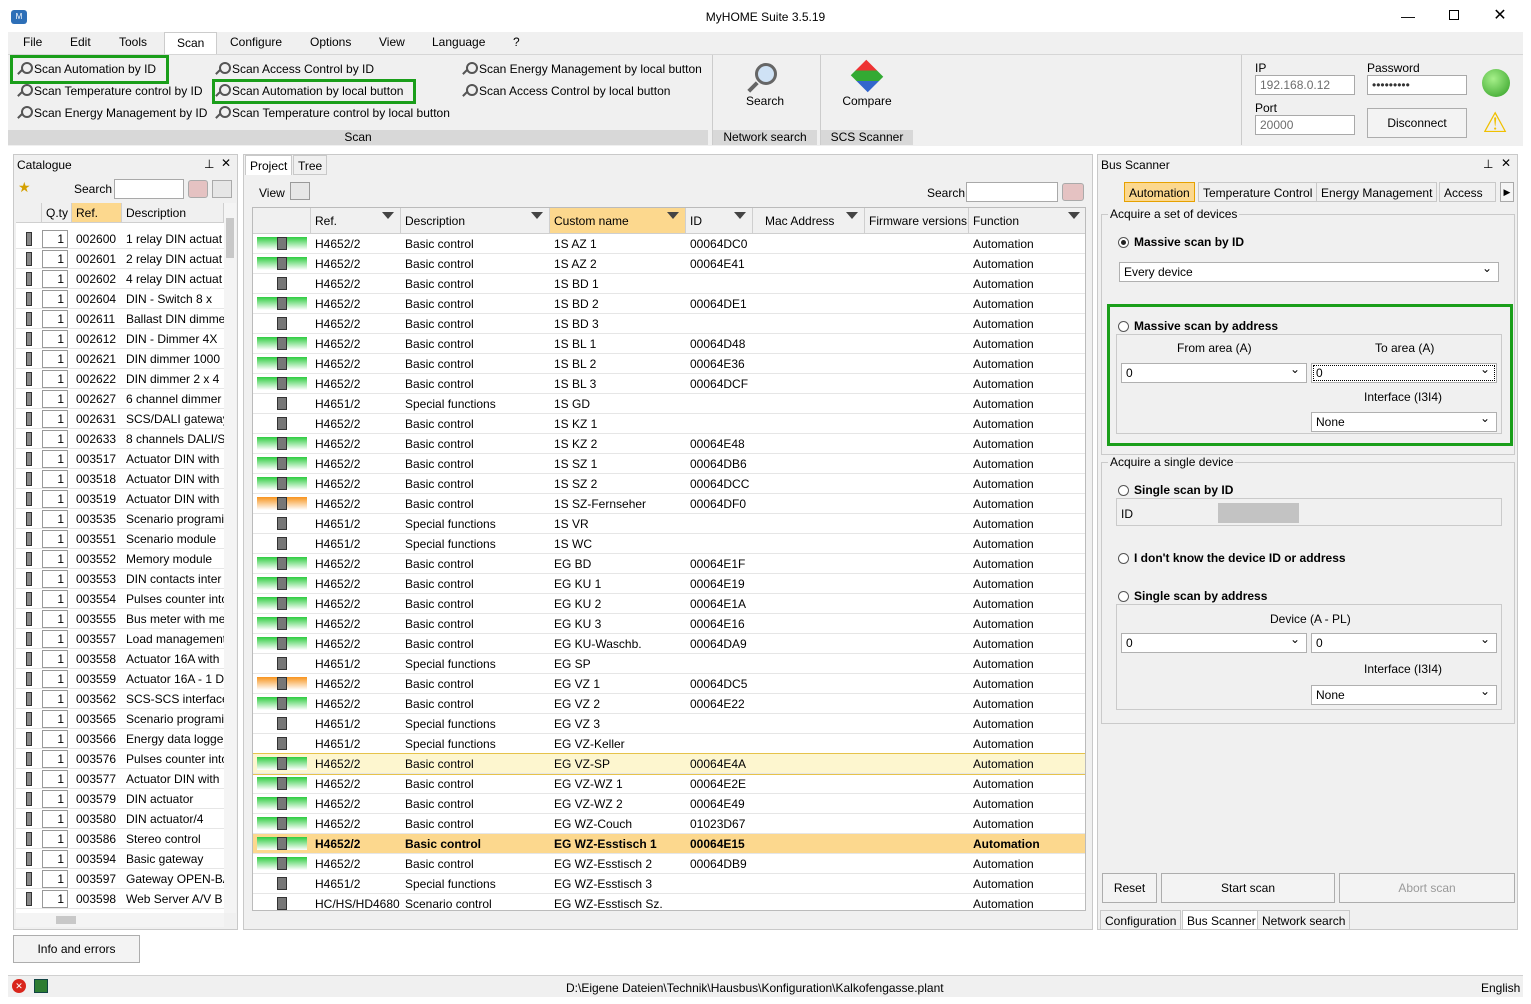 This screenshot has width=1531, height=1004. What do you see at coordinates (1214, 372) in the screenshot?
I see `from-area-select: 0` at bounding box center [1214, 372].